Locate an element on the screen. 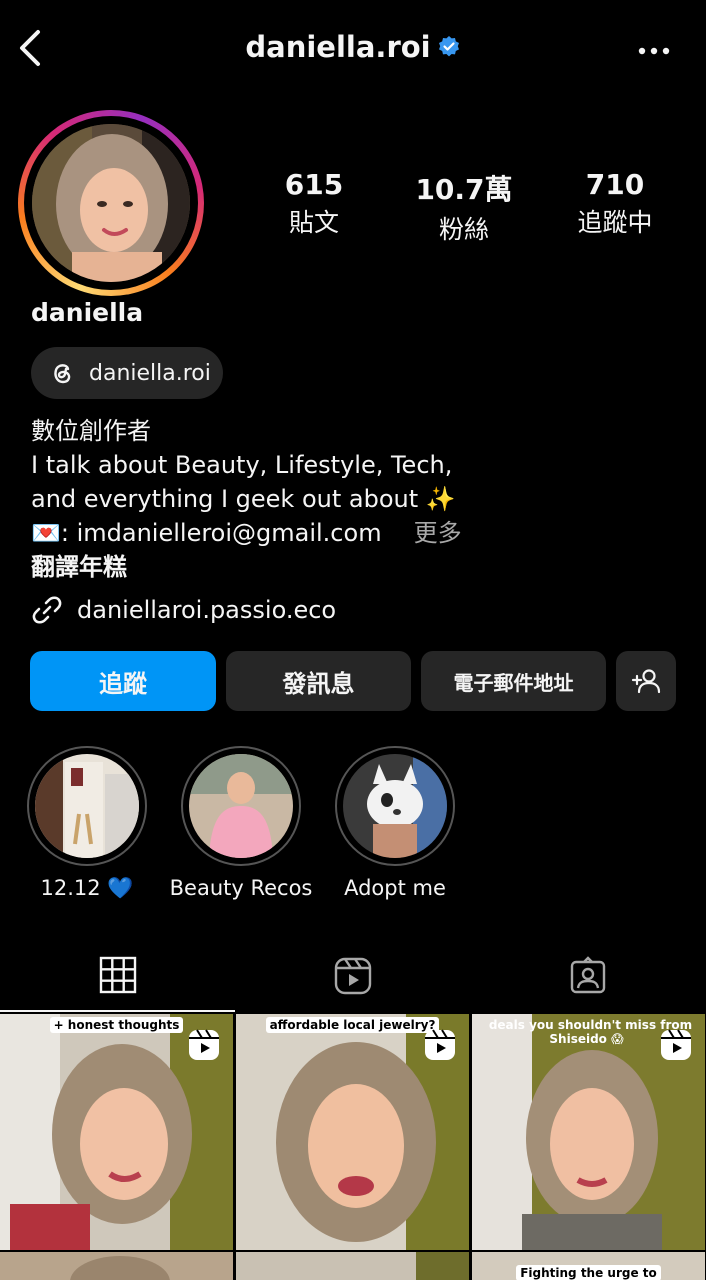  link-icon is located at coordinates (47, 610).